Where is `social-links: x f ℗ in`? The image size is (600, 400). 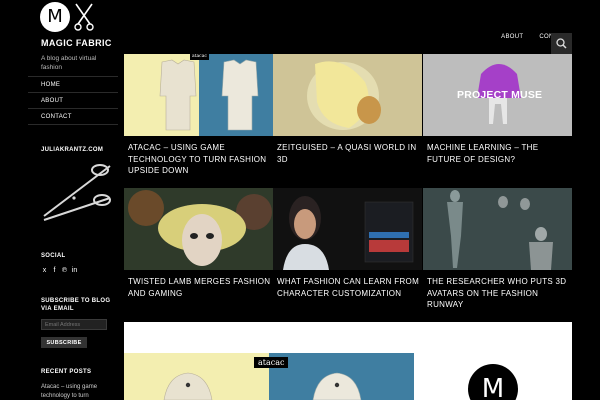 social-links: x f ℗ in is located at coordinates (59, 270).